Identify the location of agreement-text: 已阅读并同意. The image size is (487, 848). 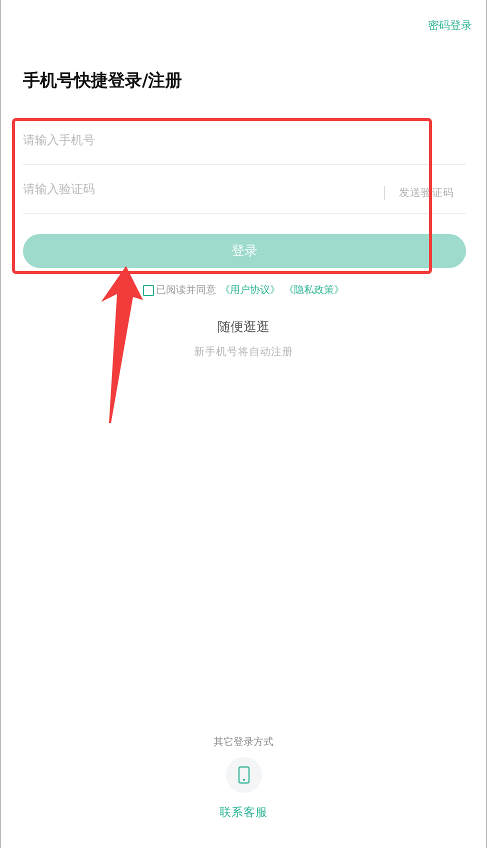
(186, 290).